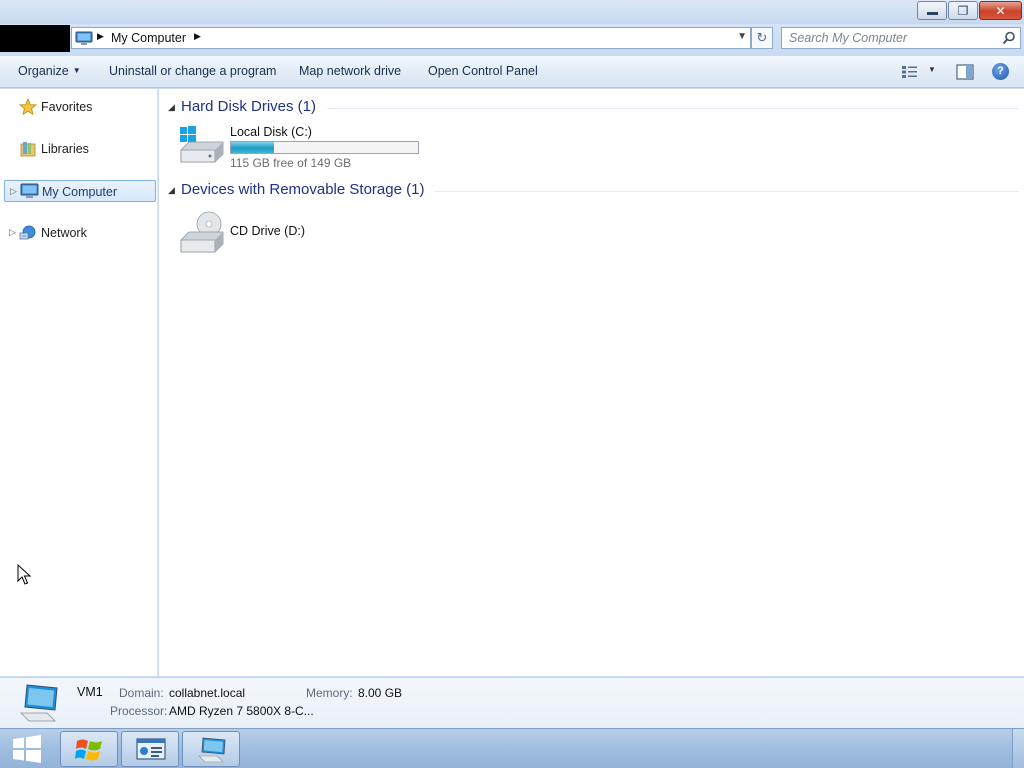 The width and height of the screenshot is (1024, 768). Describe the element at coordinates (76, 70) in the screenshot. I see `chevron-down-icon: ▼` at that location.